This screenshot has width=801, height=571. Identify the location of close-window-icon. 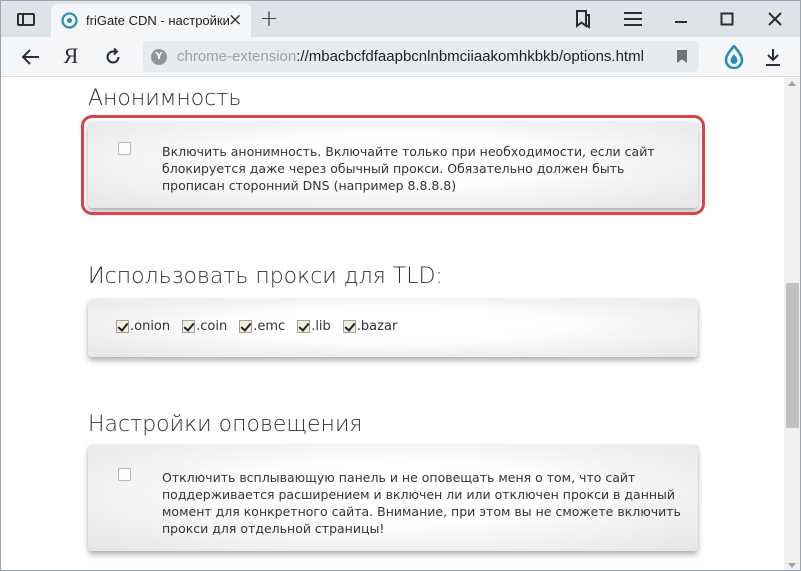
(775, 19).